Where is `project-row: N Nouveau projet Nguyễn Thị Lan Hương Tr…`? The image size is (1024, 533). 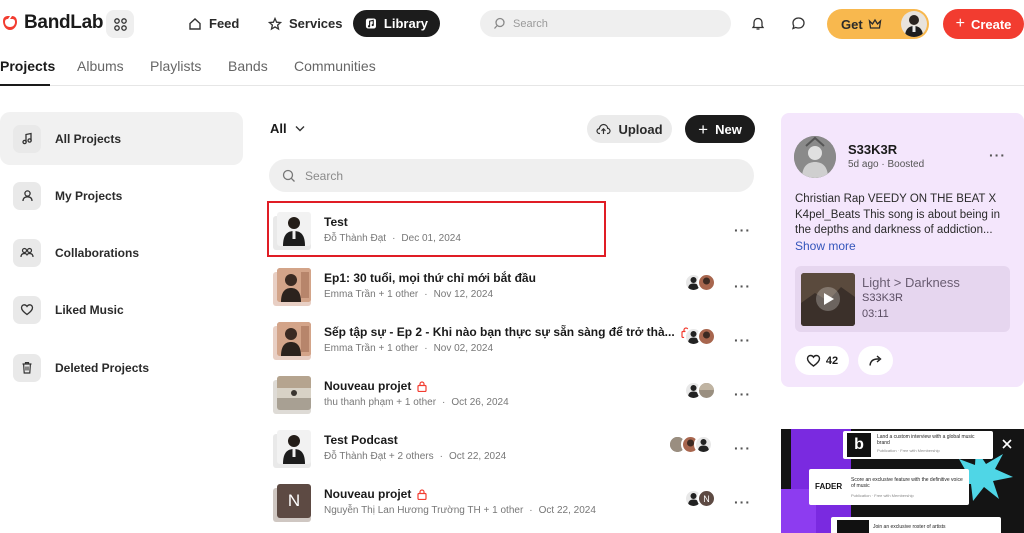 project-row: N Nouveau projet Nguyễn Thị Lan Hương Tr… is located at coordinates (512, 507).